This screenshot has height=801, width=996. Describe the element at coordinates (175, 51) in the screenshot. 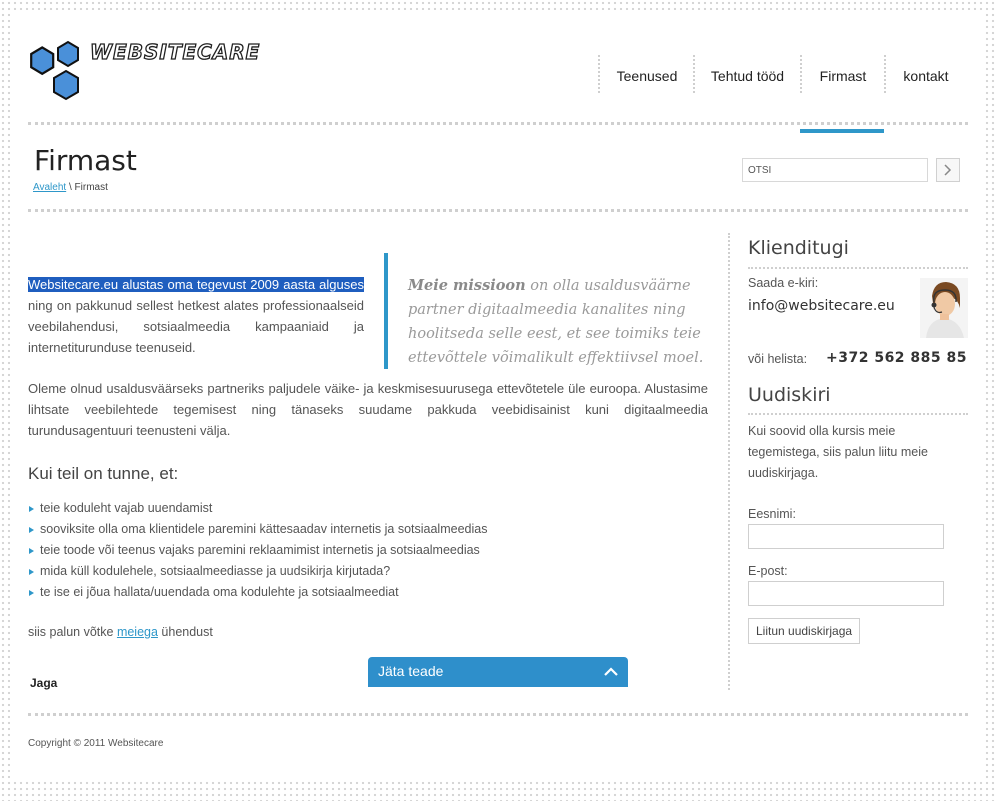

I see `logo-text: WEBSITECARE` at that location.